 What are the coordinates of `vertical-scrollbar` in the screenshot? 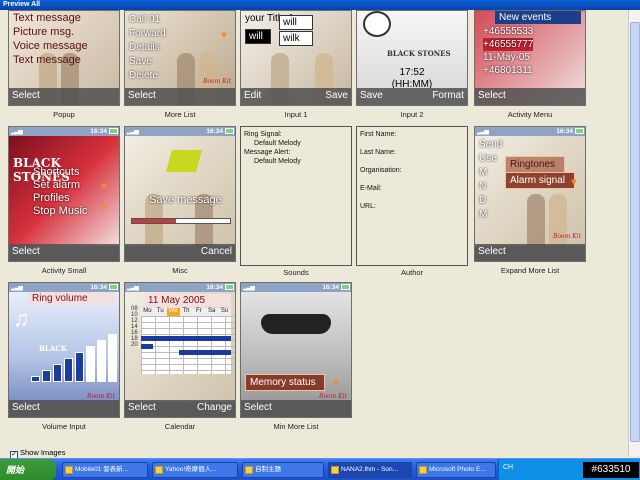 It's located at (634, 233).